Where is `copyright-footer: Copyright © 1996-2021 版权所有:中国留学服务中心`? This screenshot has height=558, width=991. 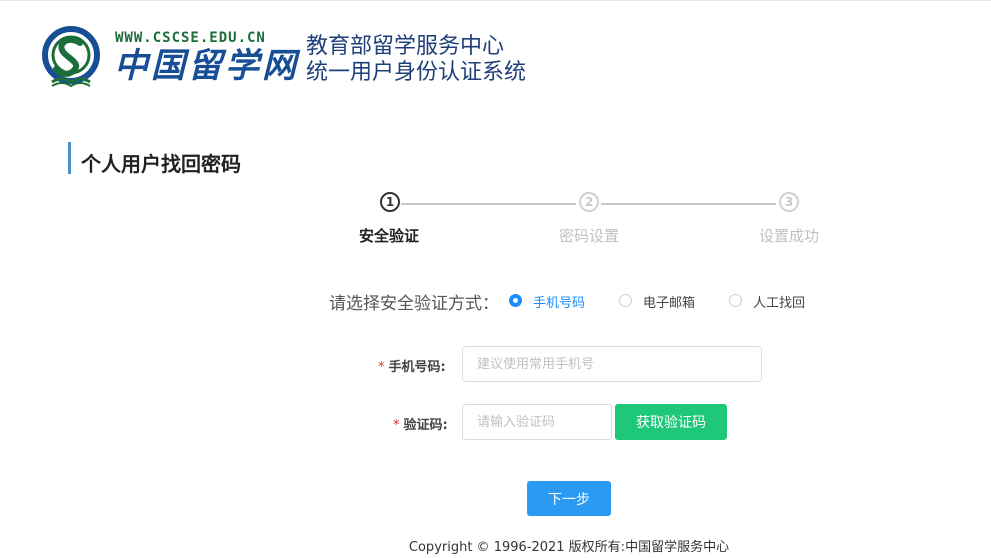
copyright-footer: Copyright © 1996-2021 版权所有:中国留学服务中心 is located at coordinates (569, 547).